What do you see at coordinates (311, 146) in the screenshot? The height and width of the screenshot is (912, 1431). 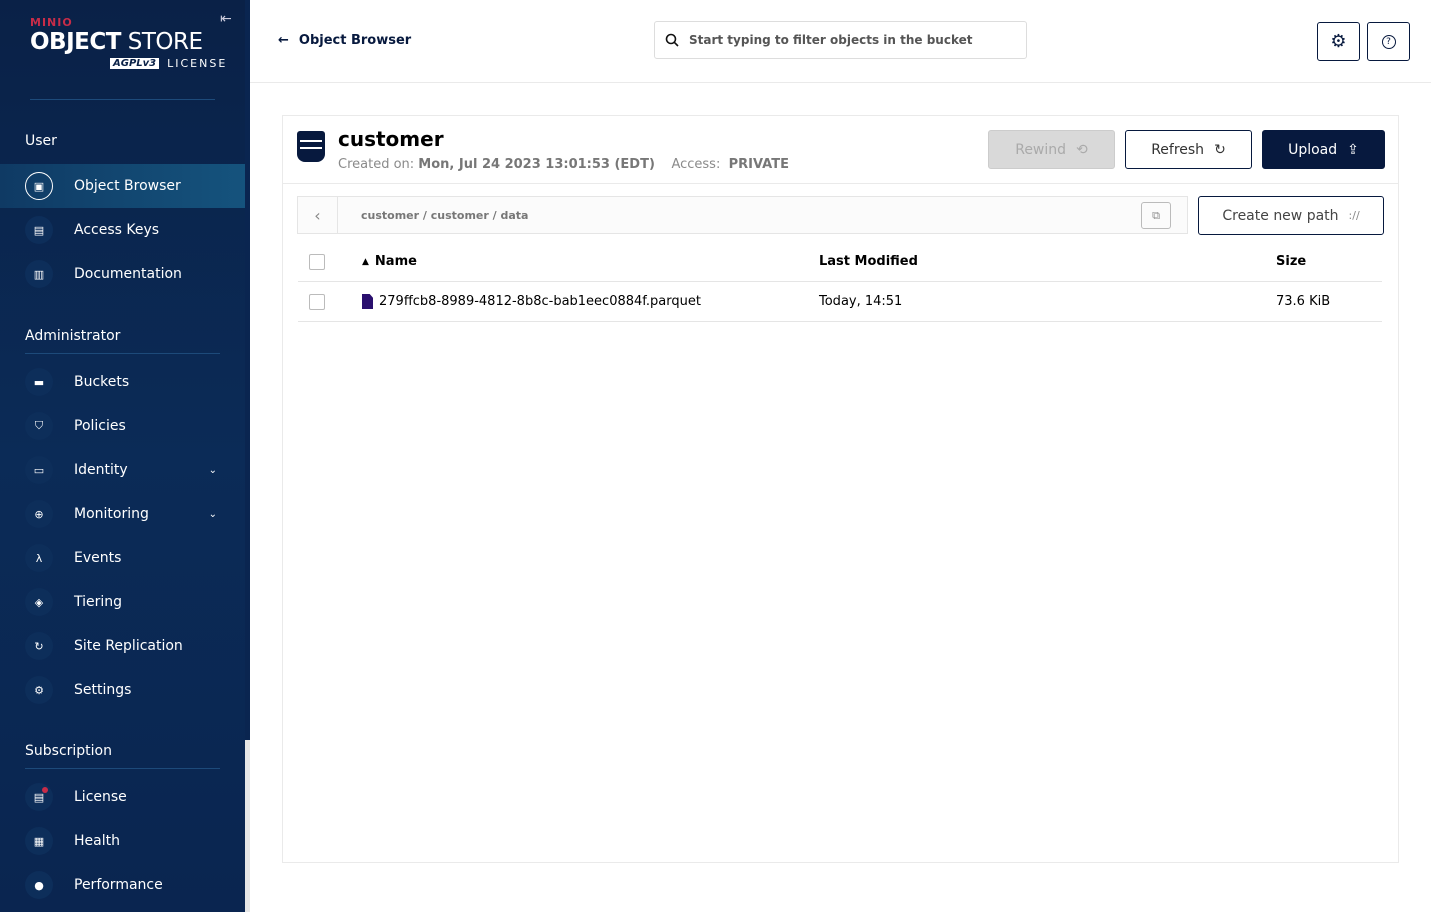 I see `bucket-icon` at bounding box center [311, 146].